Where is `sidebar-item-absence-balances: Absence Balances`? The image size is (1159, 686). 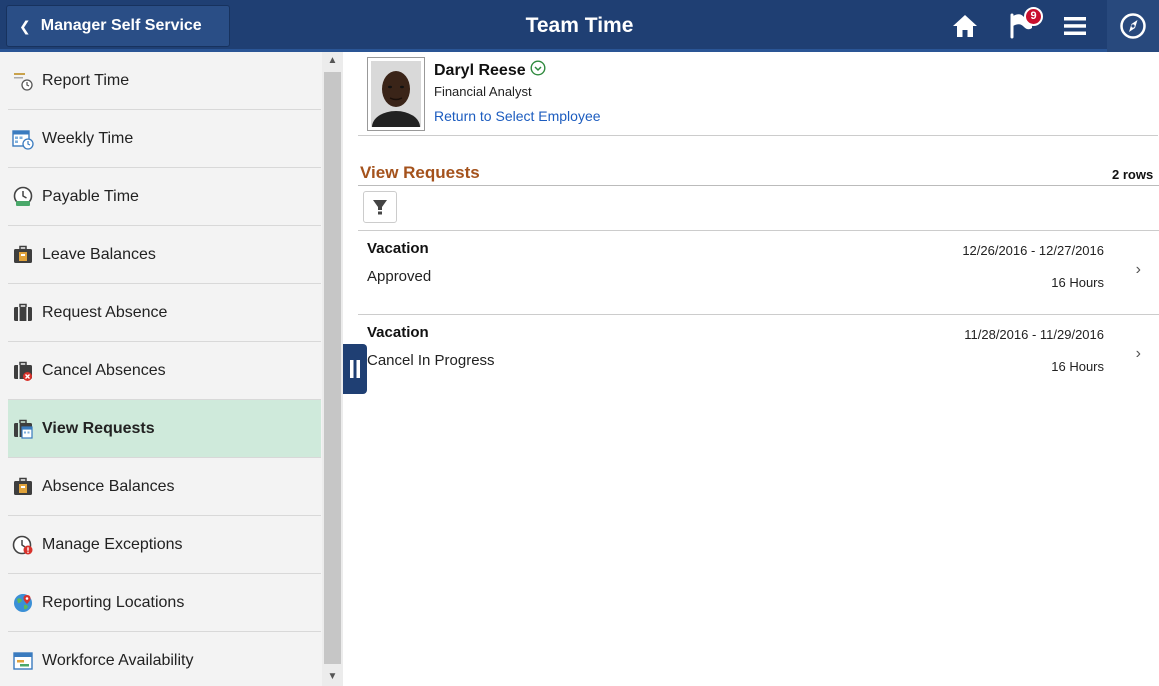
sidebar-item-absence-balances: Absence Balances is located at coordinates (164, 487).